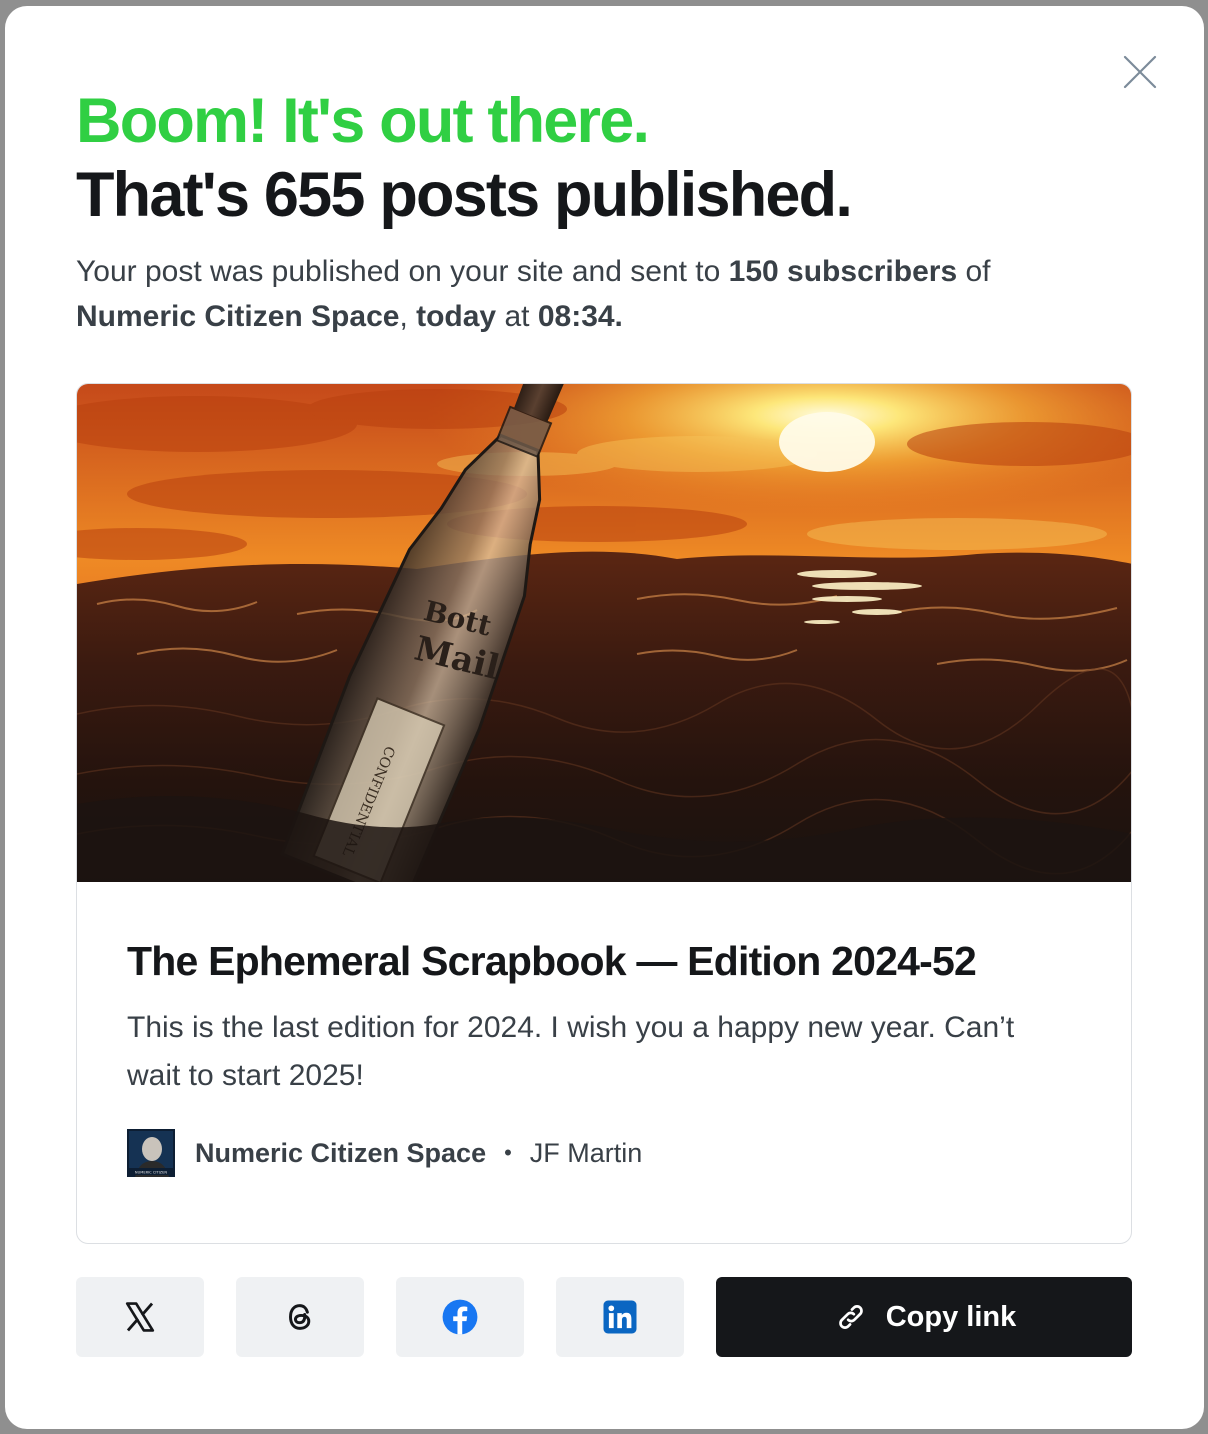 The width and height of the screenshot is (1208, 1434). I want to click on summary-time: 08:34., so click(580, 316).